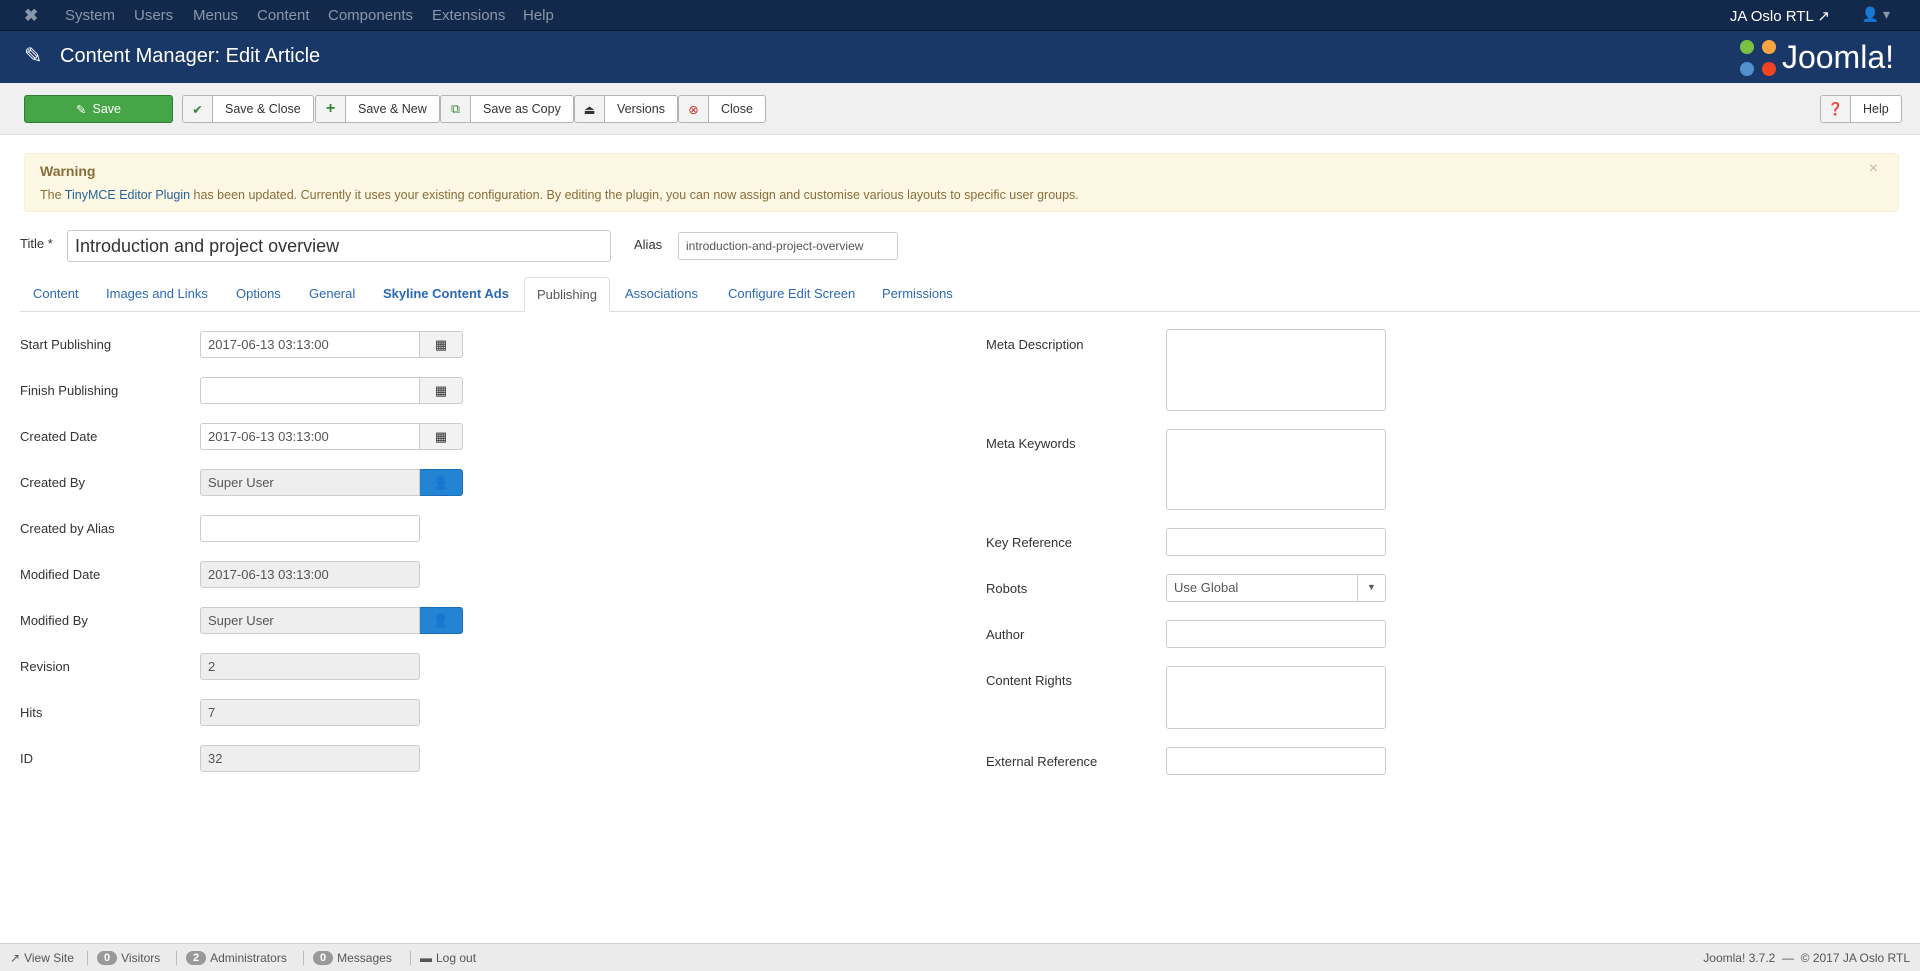 This screenshot has height=971, width=1920. I want to click on joomla-menu-icon: ✖, so click(31, 16).